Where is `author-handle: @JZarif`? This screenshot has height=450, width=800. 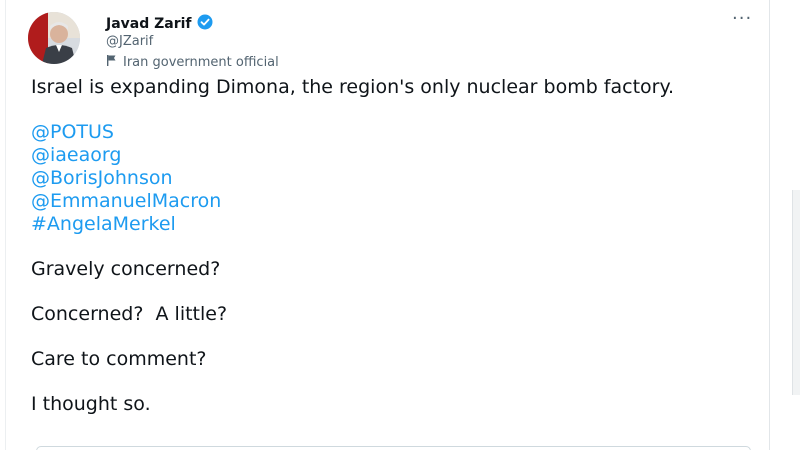 author-handle: @JZarif is located at coordinates (192, 42).